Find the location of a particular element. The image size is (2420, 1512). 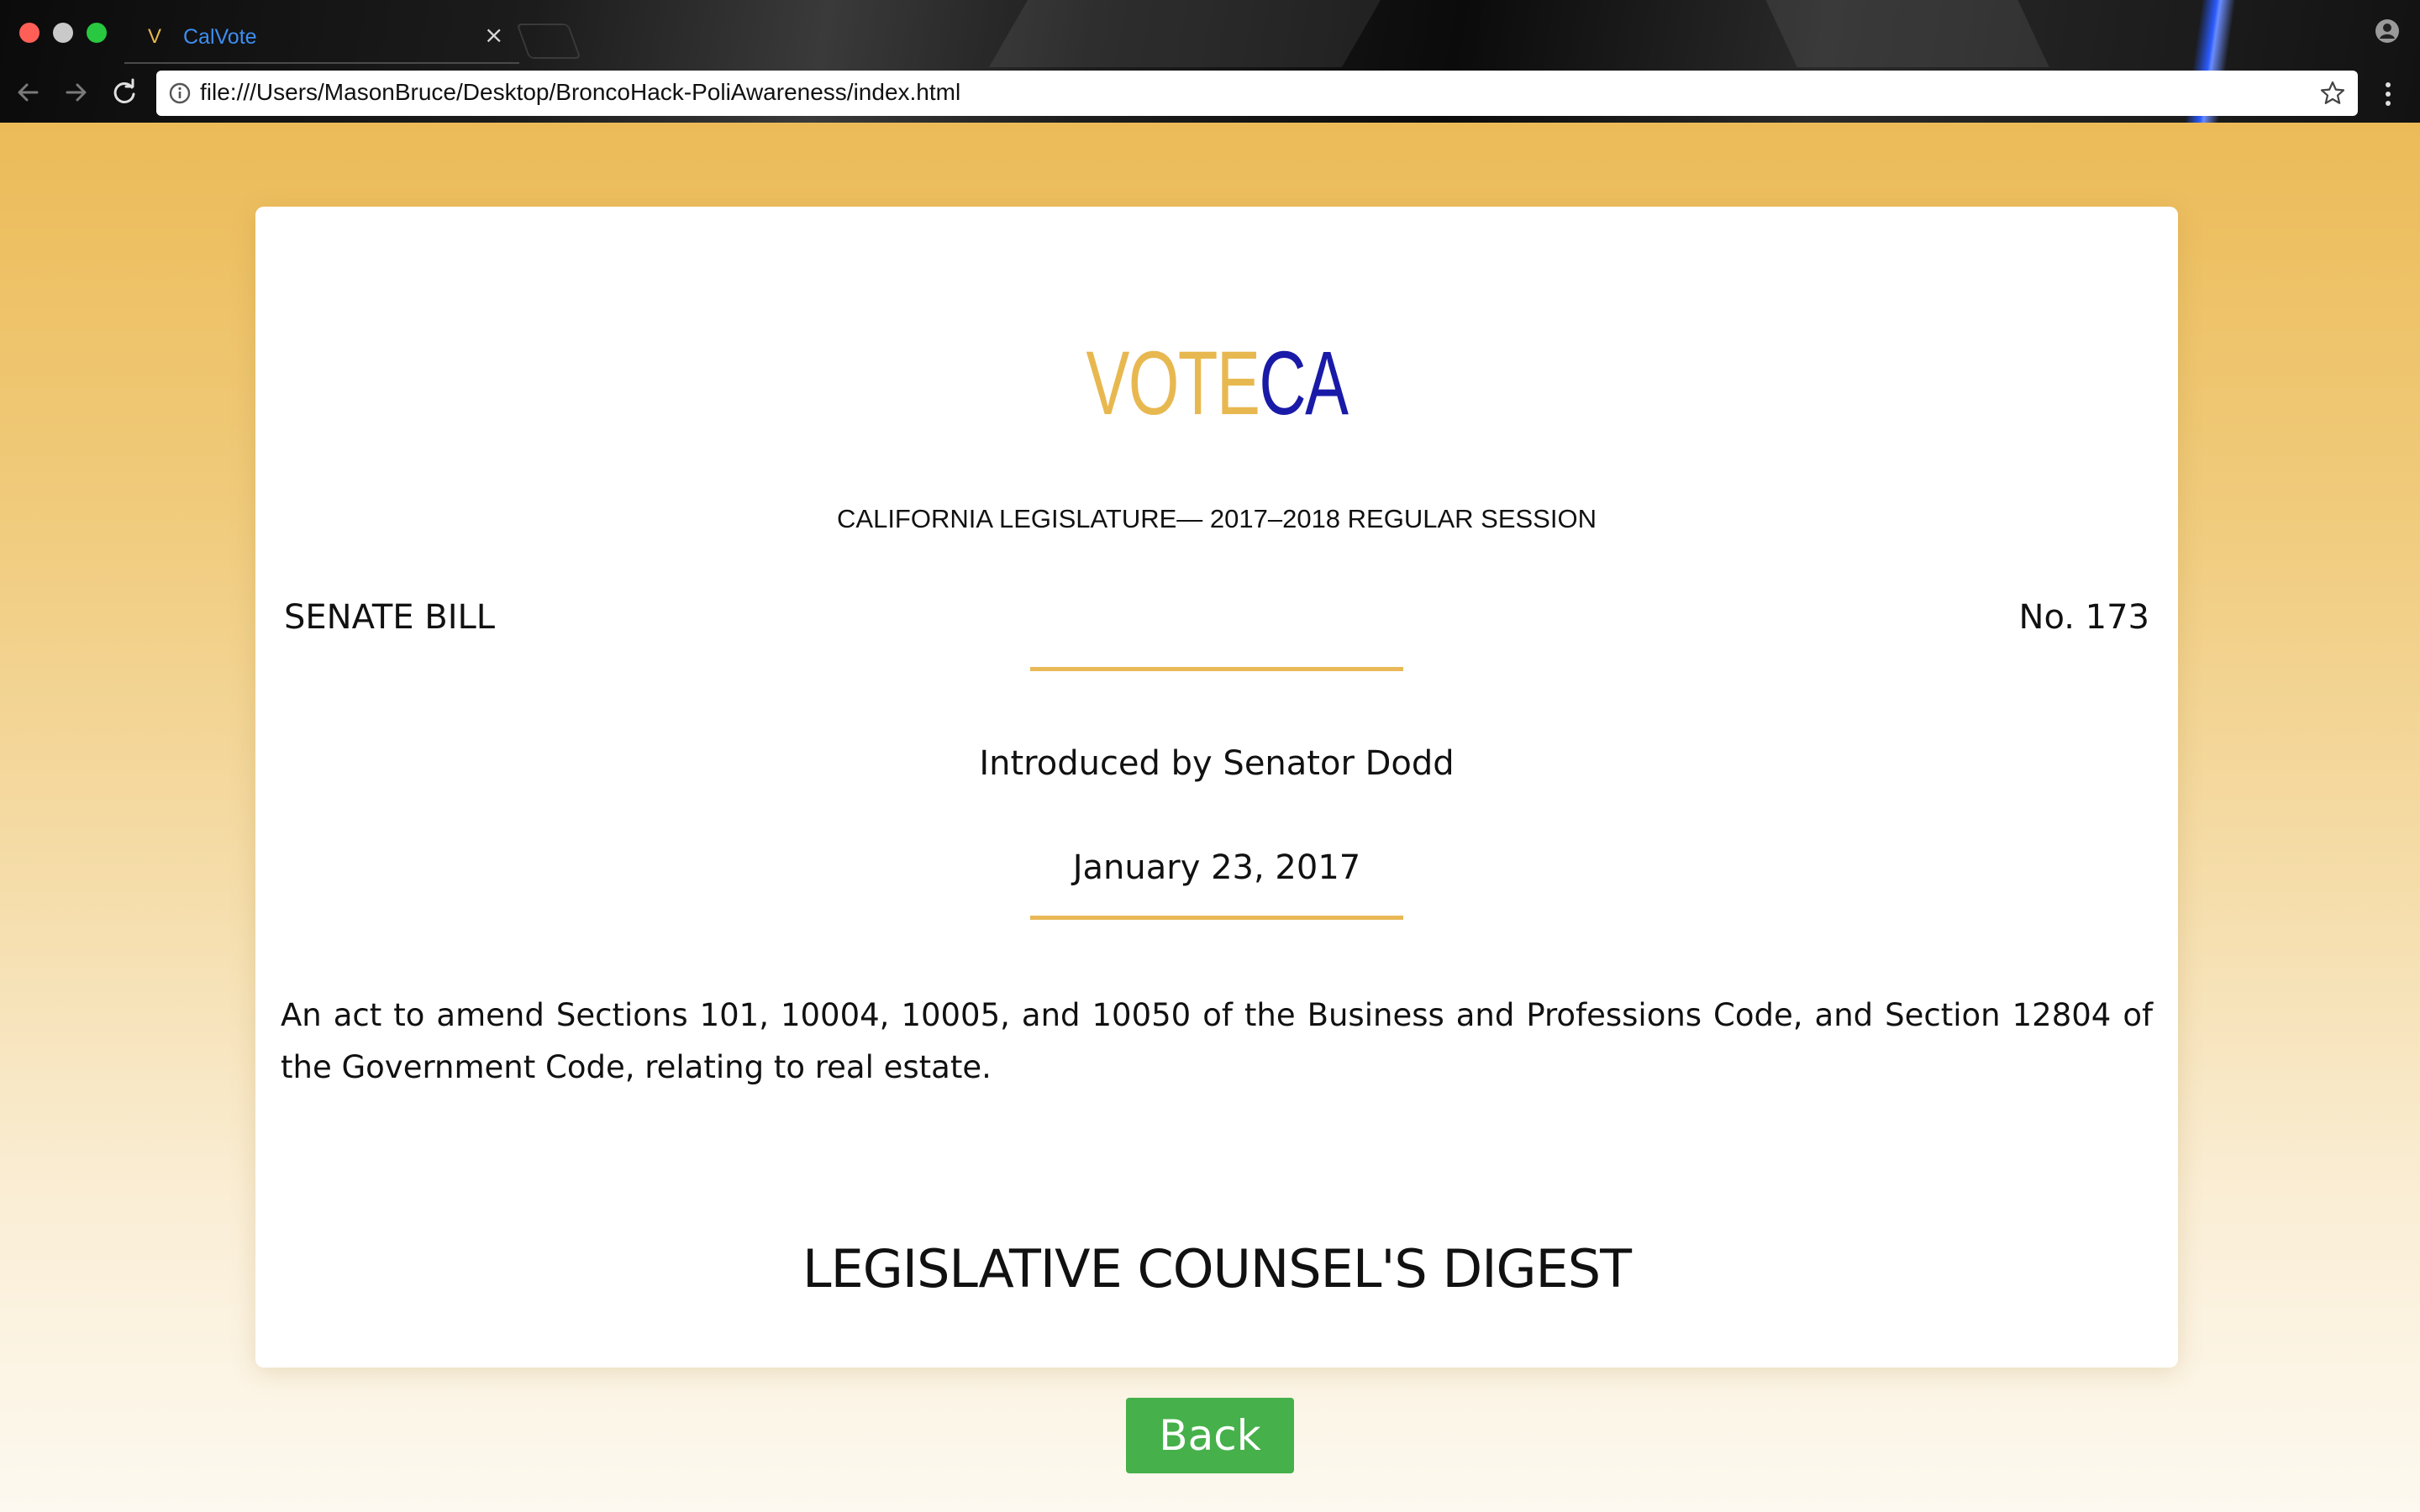

introduced-date: January 23, 2017 is located at coordinates (1216, 867).